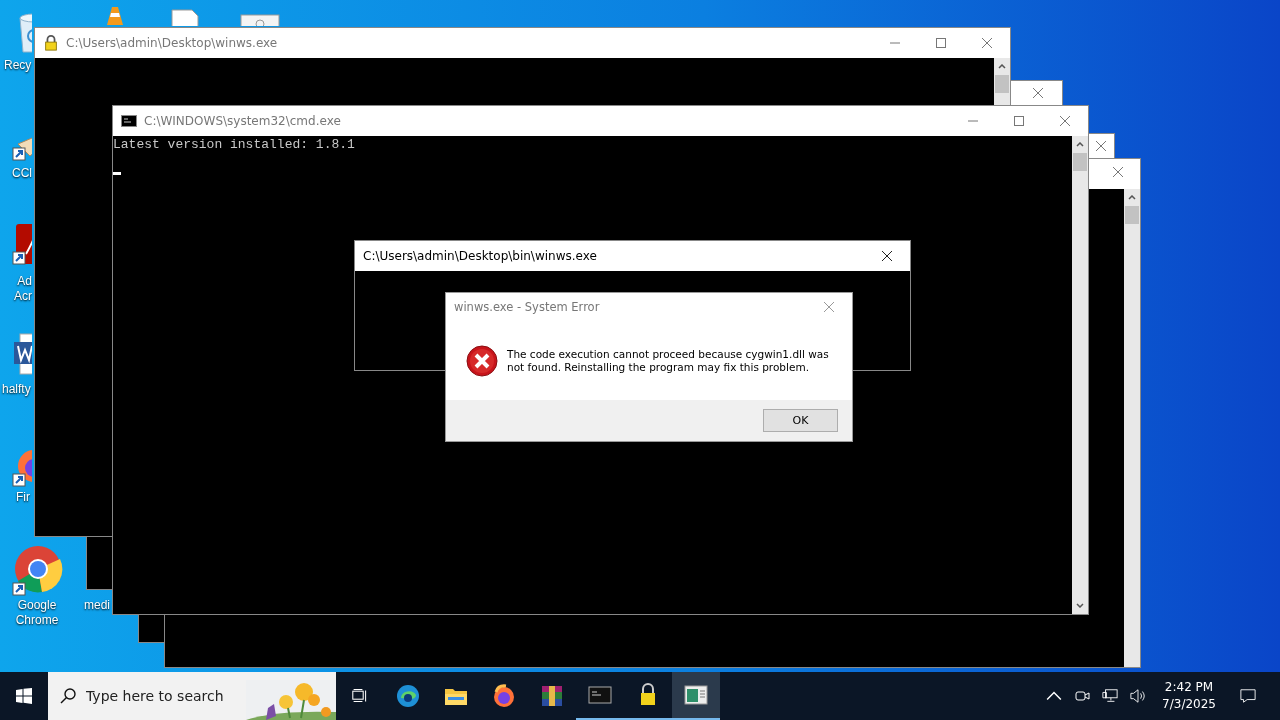  What do you see at coordinates (37, 613) in the screenshot?
I see `desktop-icon-label: Google Chrome` at bounding box center [37, 613].